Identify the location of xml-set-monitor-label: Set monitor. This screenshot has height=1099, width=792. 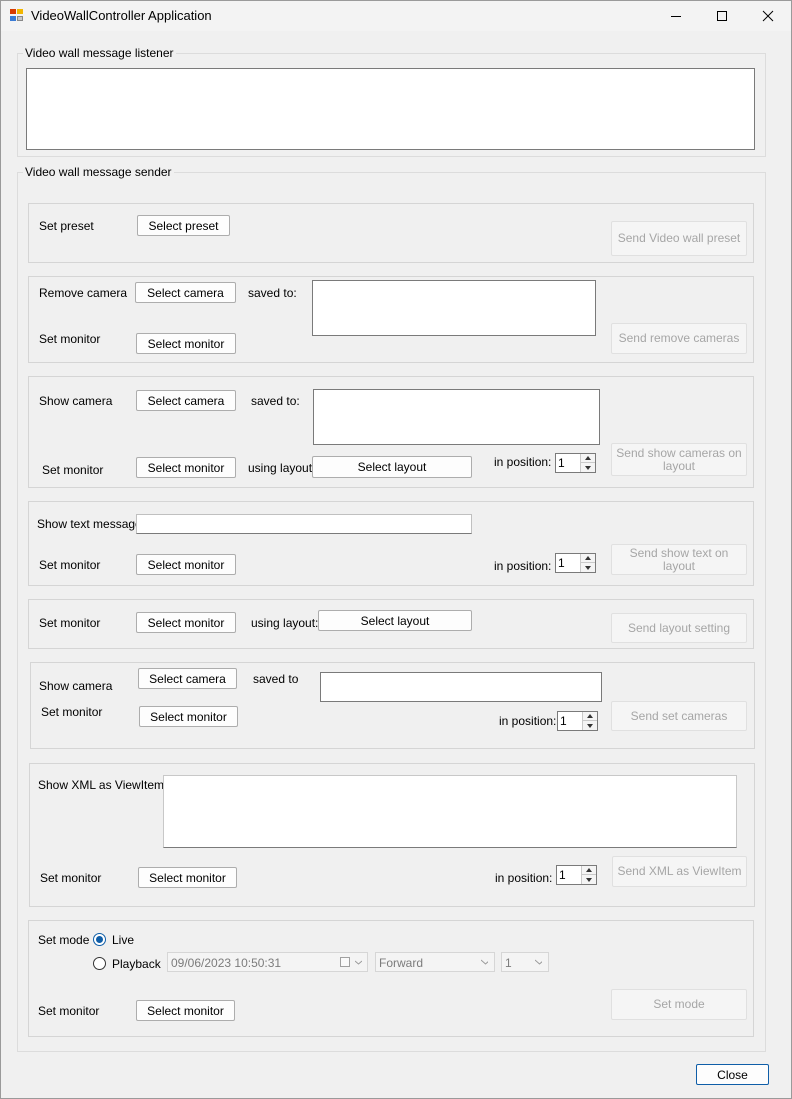
(71, 878).